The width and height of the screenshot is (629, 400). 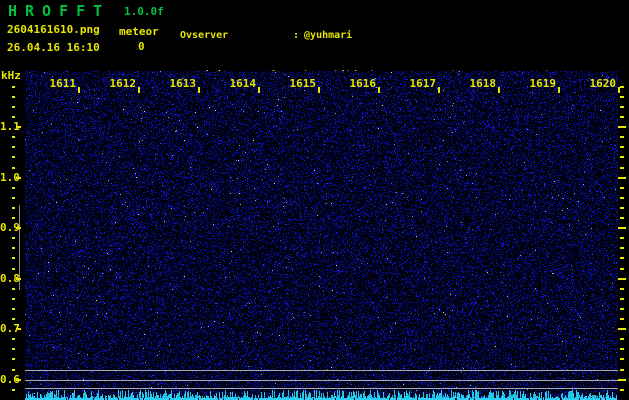 I want to click on x-axis-label: 1617, so click(x=423, y=83).